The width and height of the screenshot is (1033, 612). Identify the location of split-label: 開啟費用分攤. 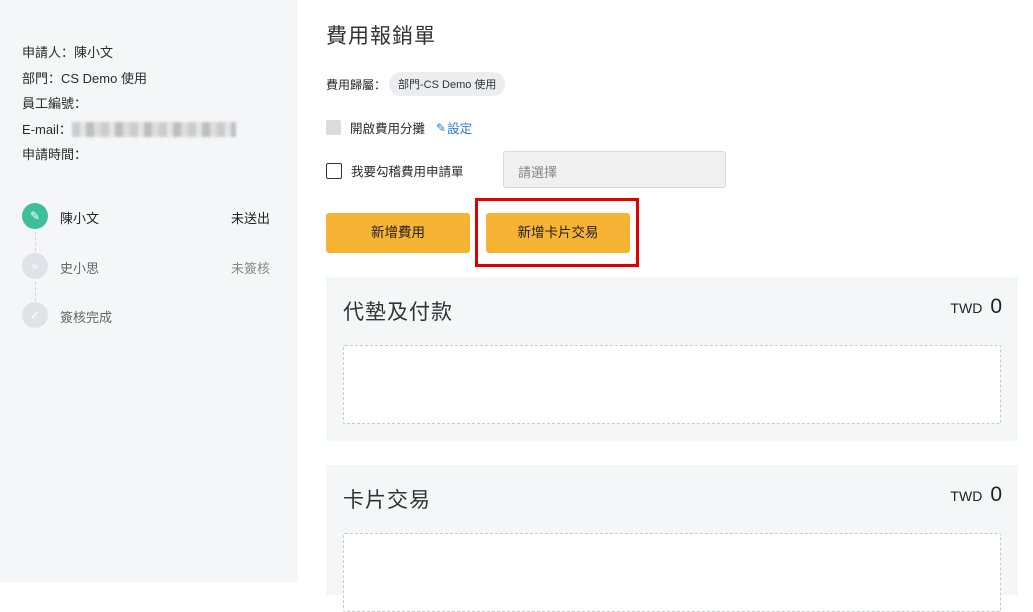
(388, 129).